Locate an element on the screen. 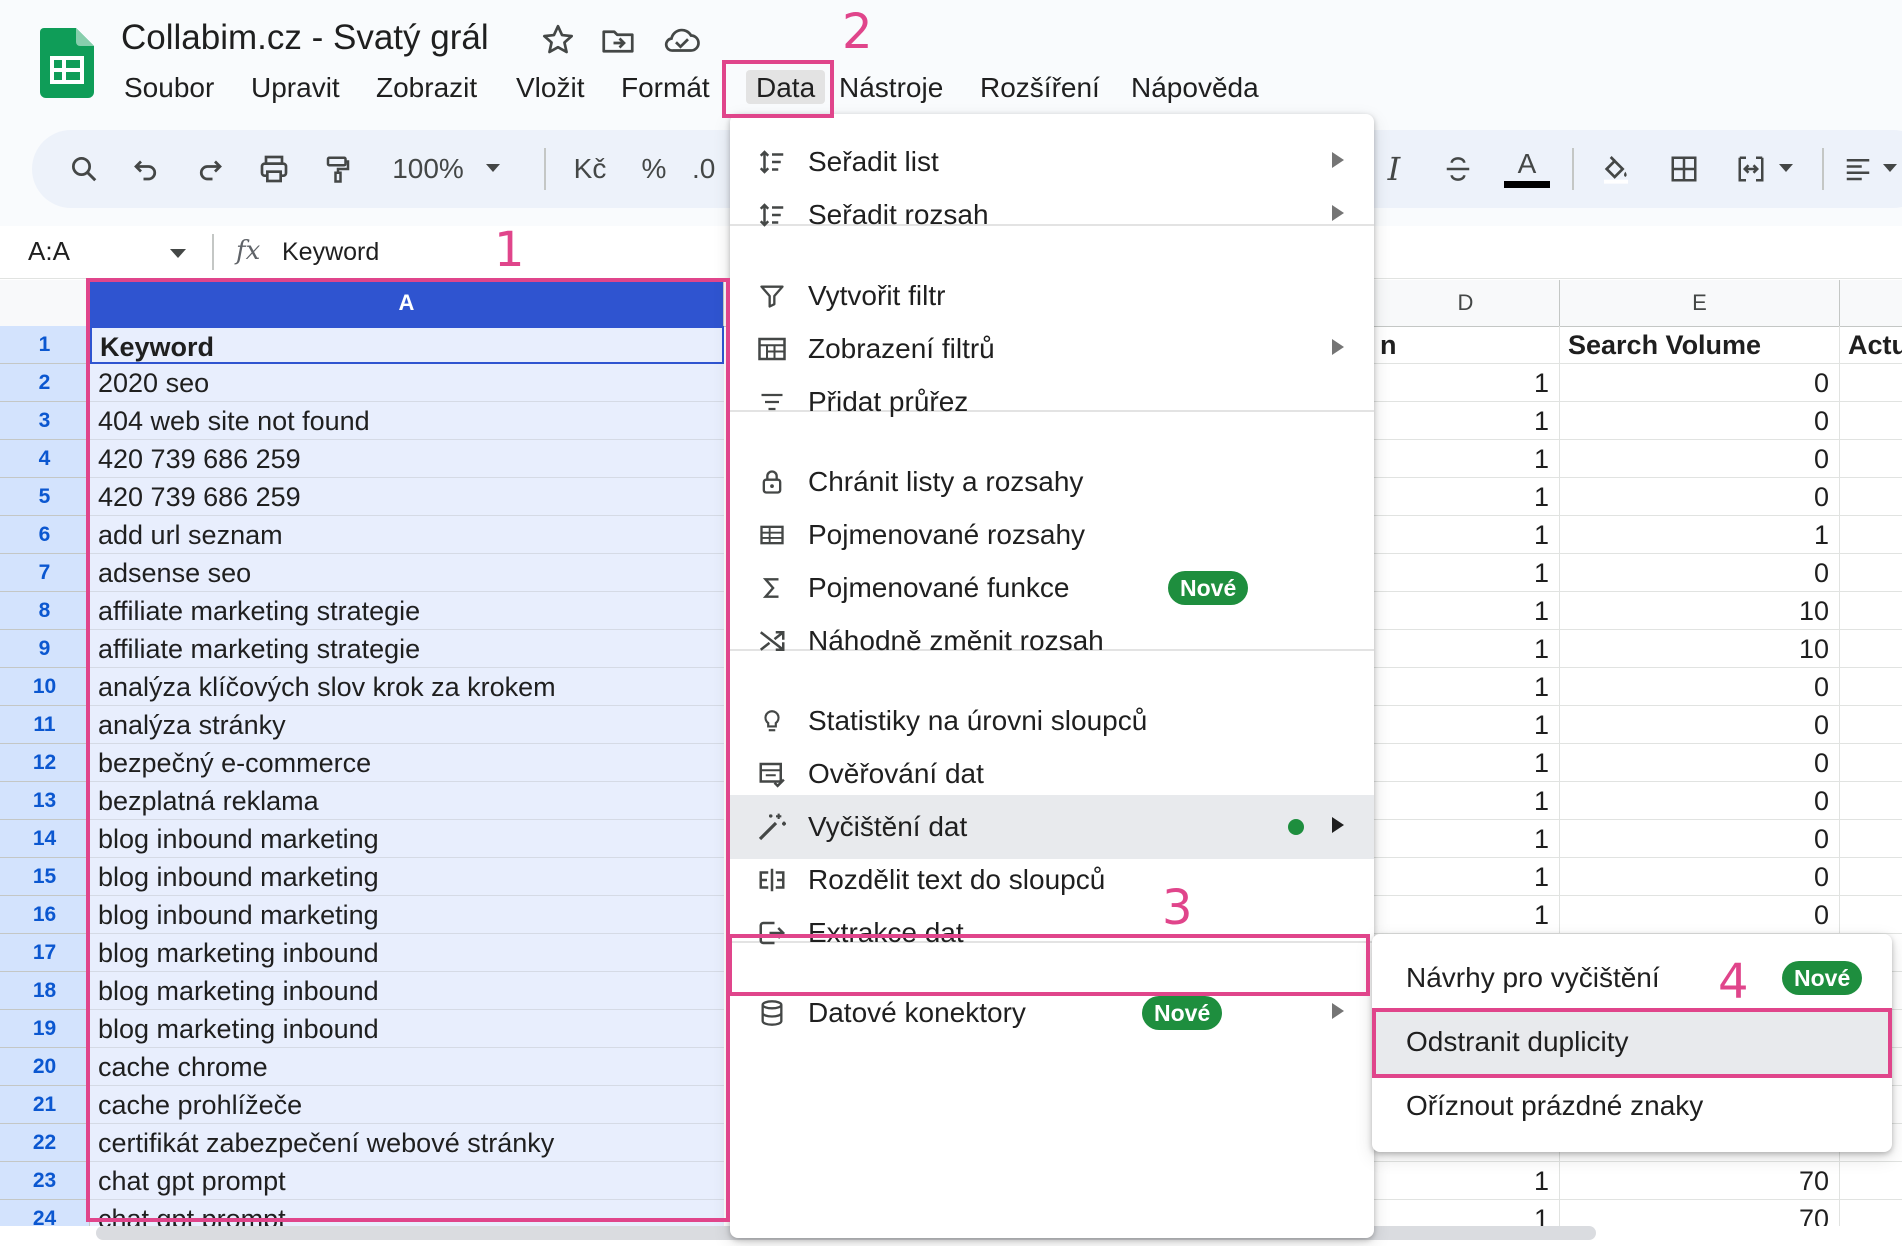 This screenshot has height=1246, width=1902. row-number: 20 is located at coordinates (45, 1067).